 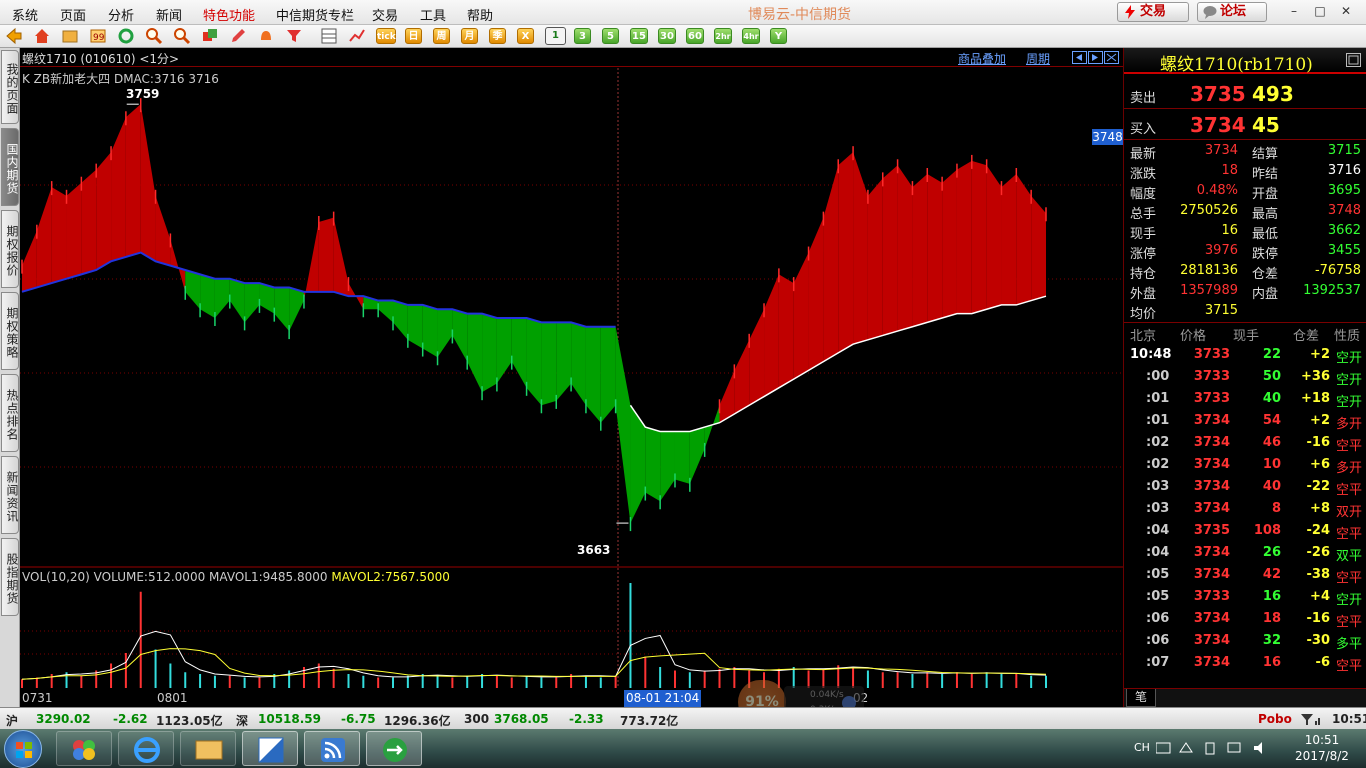 What do you see at coordinates (10, 495) in the screenshot?
I see `tab-news: 新闻资讯` at bounding box center [10, 495].